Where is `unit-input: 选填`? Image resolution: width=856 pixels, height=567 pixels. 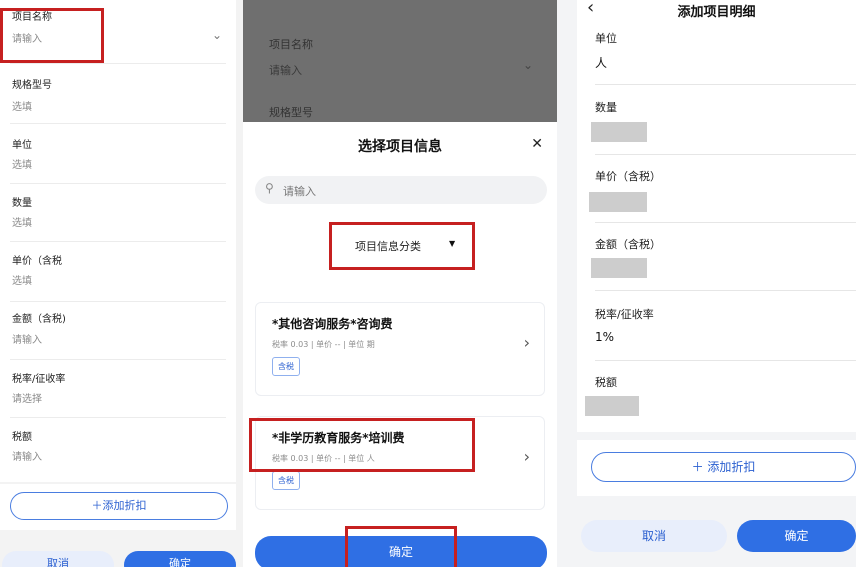
unit-input: 选填 is located at coordinates (22, 163).